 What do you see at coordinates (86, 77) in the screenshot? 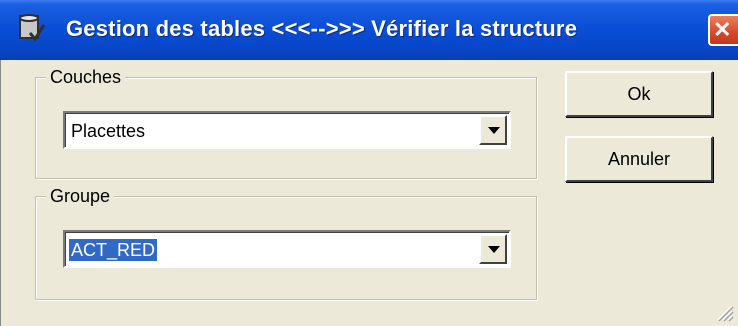
I see `couches-label: Couches` at bounding box center [86, 77].